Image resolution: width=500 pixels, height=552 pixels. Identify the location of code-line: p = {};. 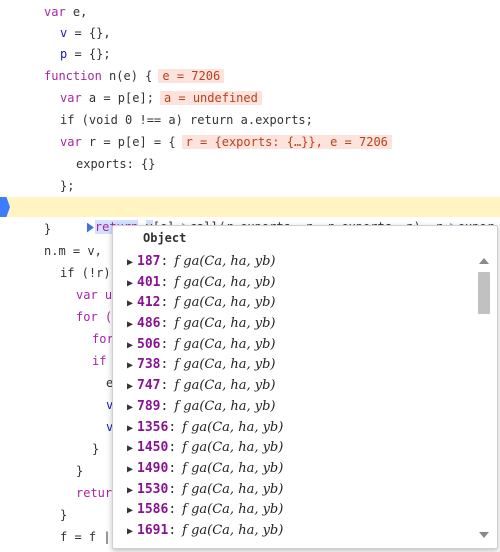
(85, 54).